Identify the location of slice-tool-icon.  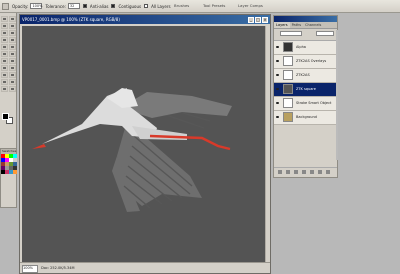
(12, 33).